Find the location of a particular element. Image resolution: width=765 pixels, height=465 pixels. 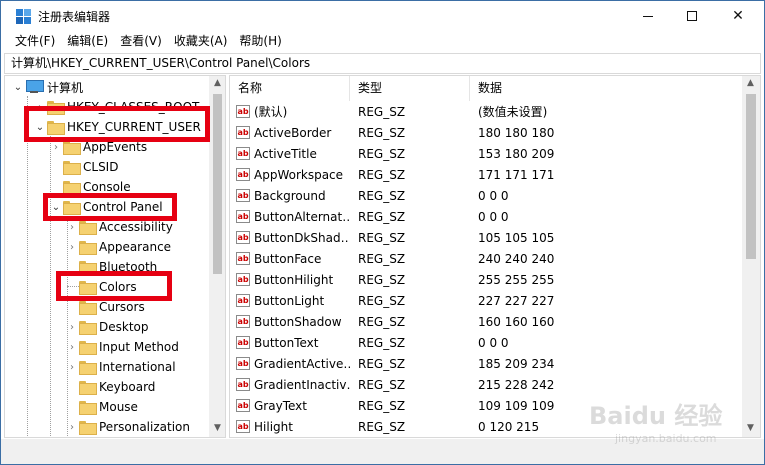

value-data: 215 228 242 is located at coordinates (516, 384).